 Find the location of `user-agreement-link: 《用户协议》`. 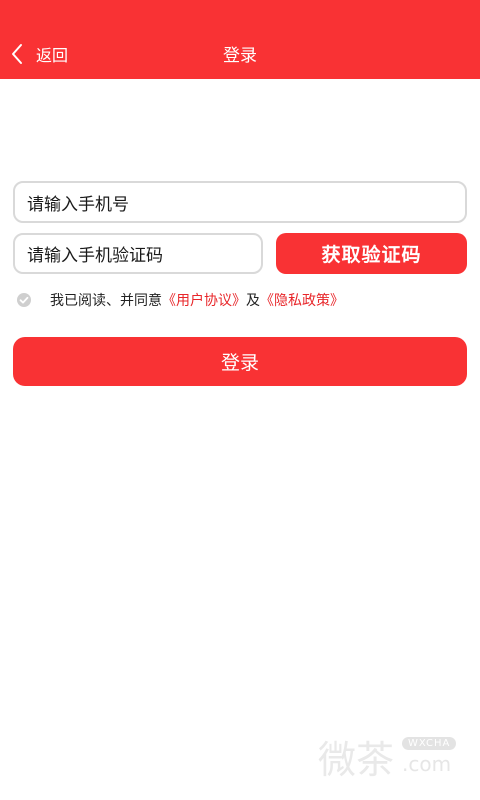

user-agreement-link: 《用户协议》 is located at coordinates (204, 301).